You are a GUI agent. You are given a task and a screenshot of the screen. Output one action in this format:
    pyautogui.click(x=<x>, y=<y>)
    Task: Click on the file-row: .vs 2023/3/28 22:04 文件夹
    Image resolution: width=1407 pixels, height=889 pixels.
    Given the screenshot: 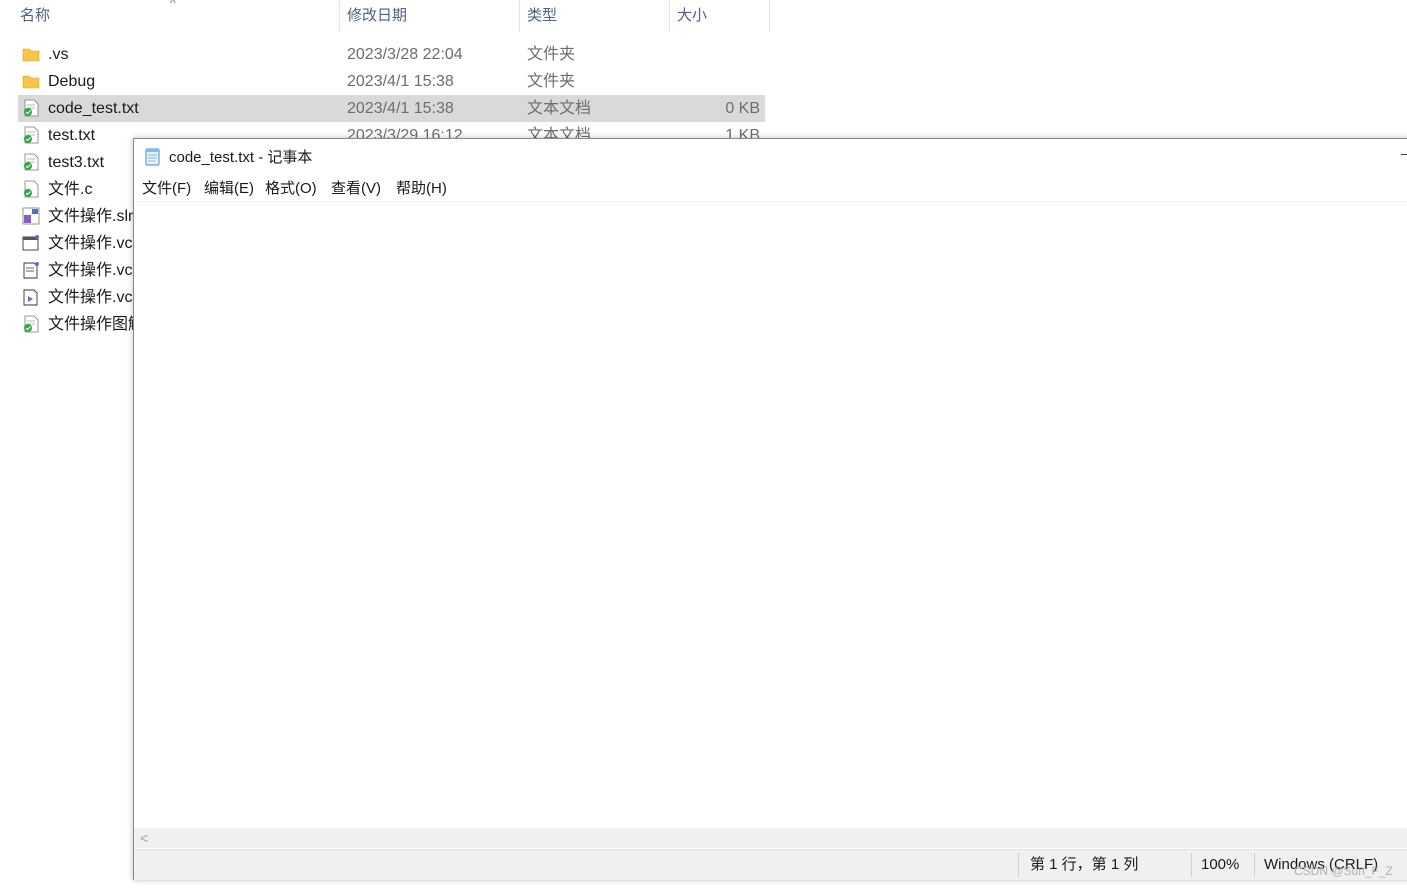 What is the action you would take?
    pyautogui.click(x=391, y=54)
    